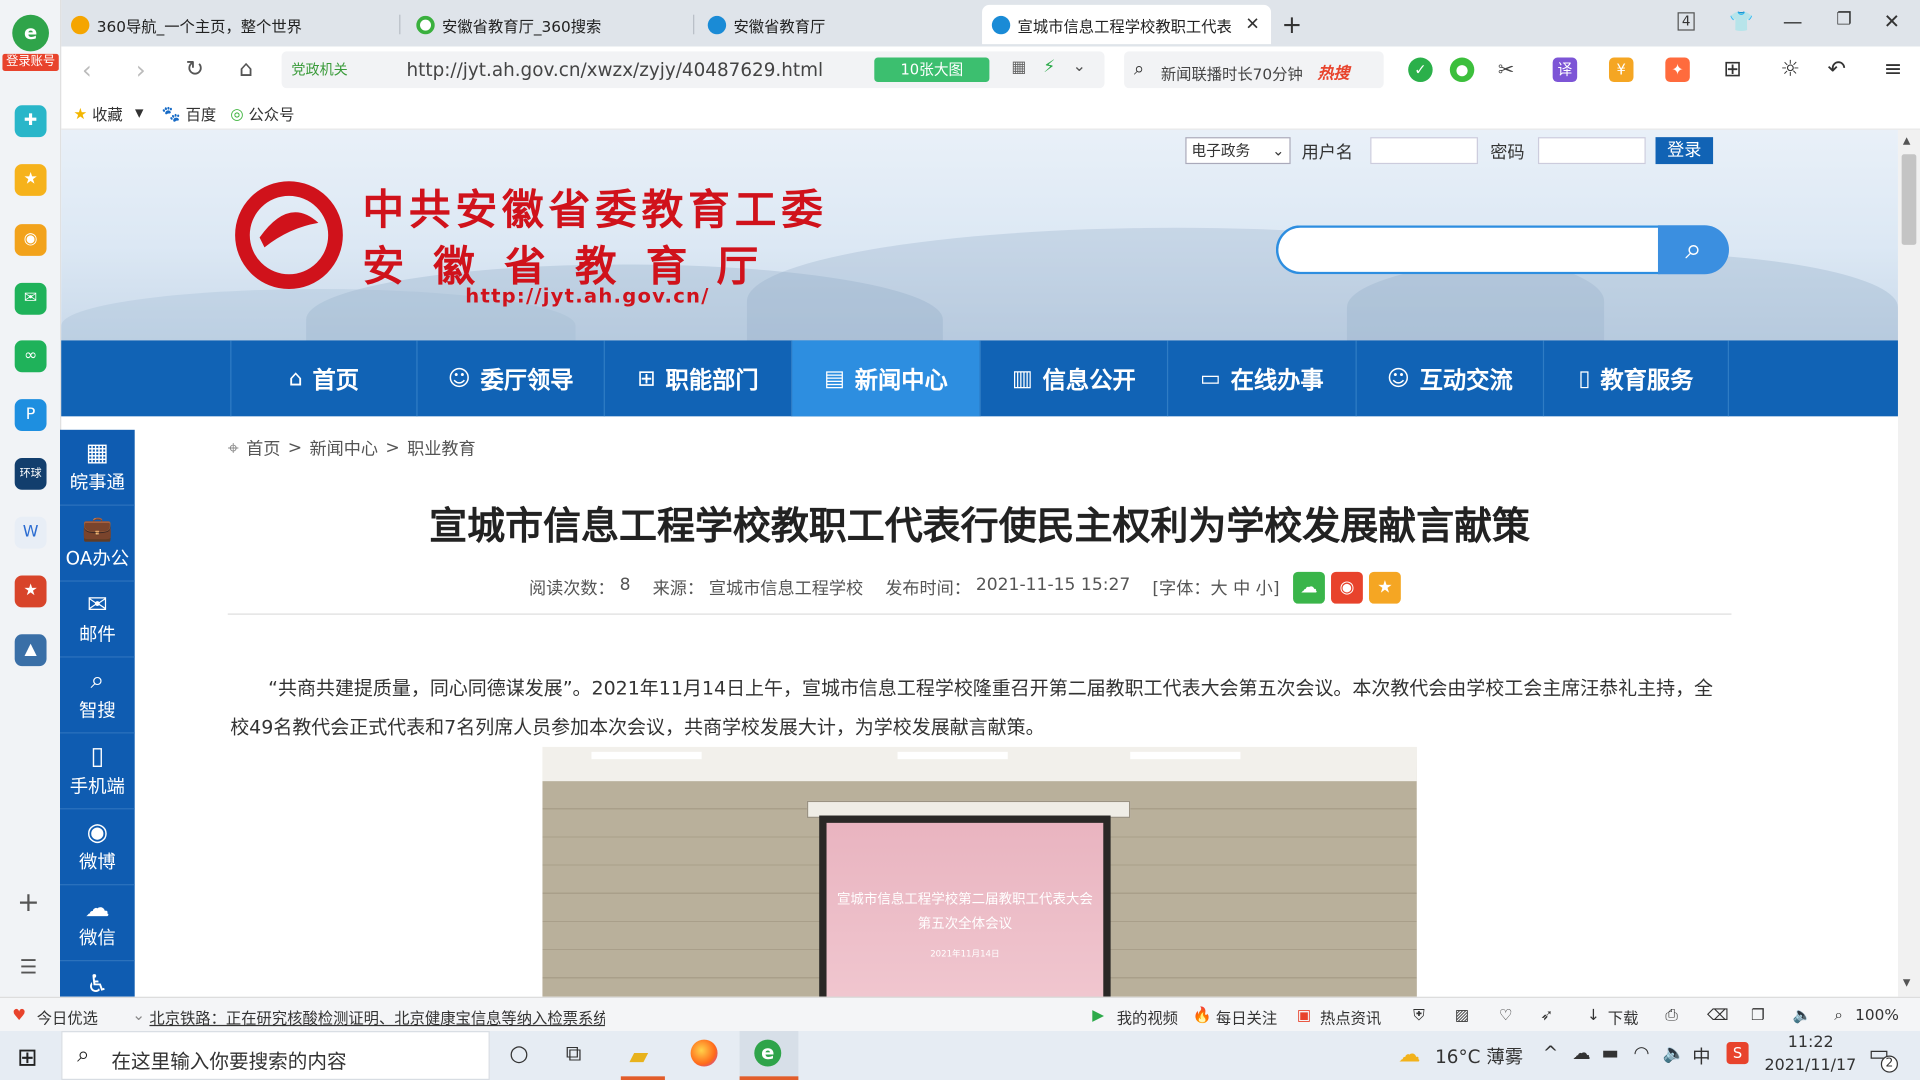 The height and width of the screenshot is (1080, 1920). Describe the element at coordinates (1418, 1015) in the screenshot. I see `shield-icon: ⛨` at that location.